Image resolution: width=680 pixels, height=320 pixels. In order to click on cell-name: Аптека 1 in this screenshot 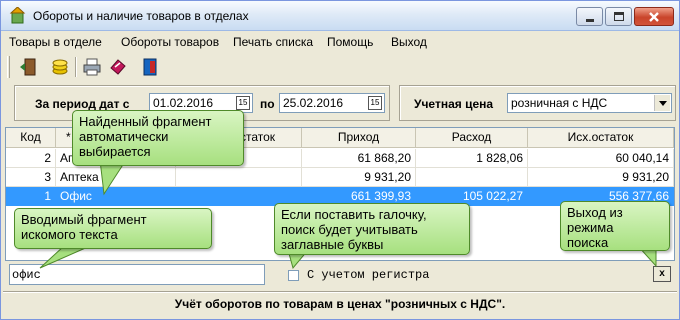, I will do `click(116, 177)`.